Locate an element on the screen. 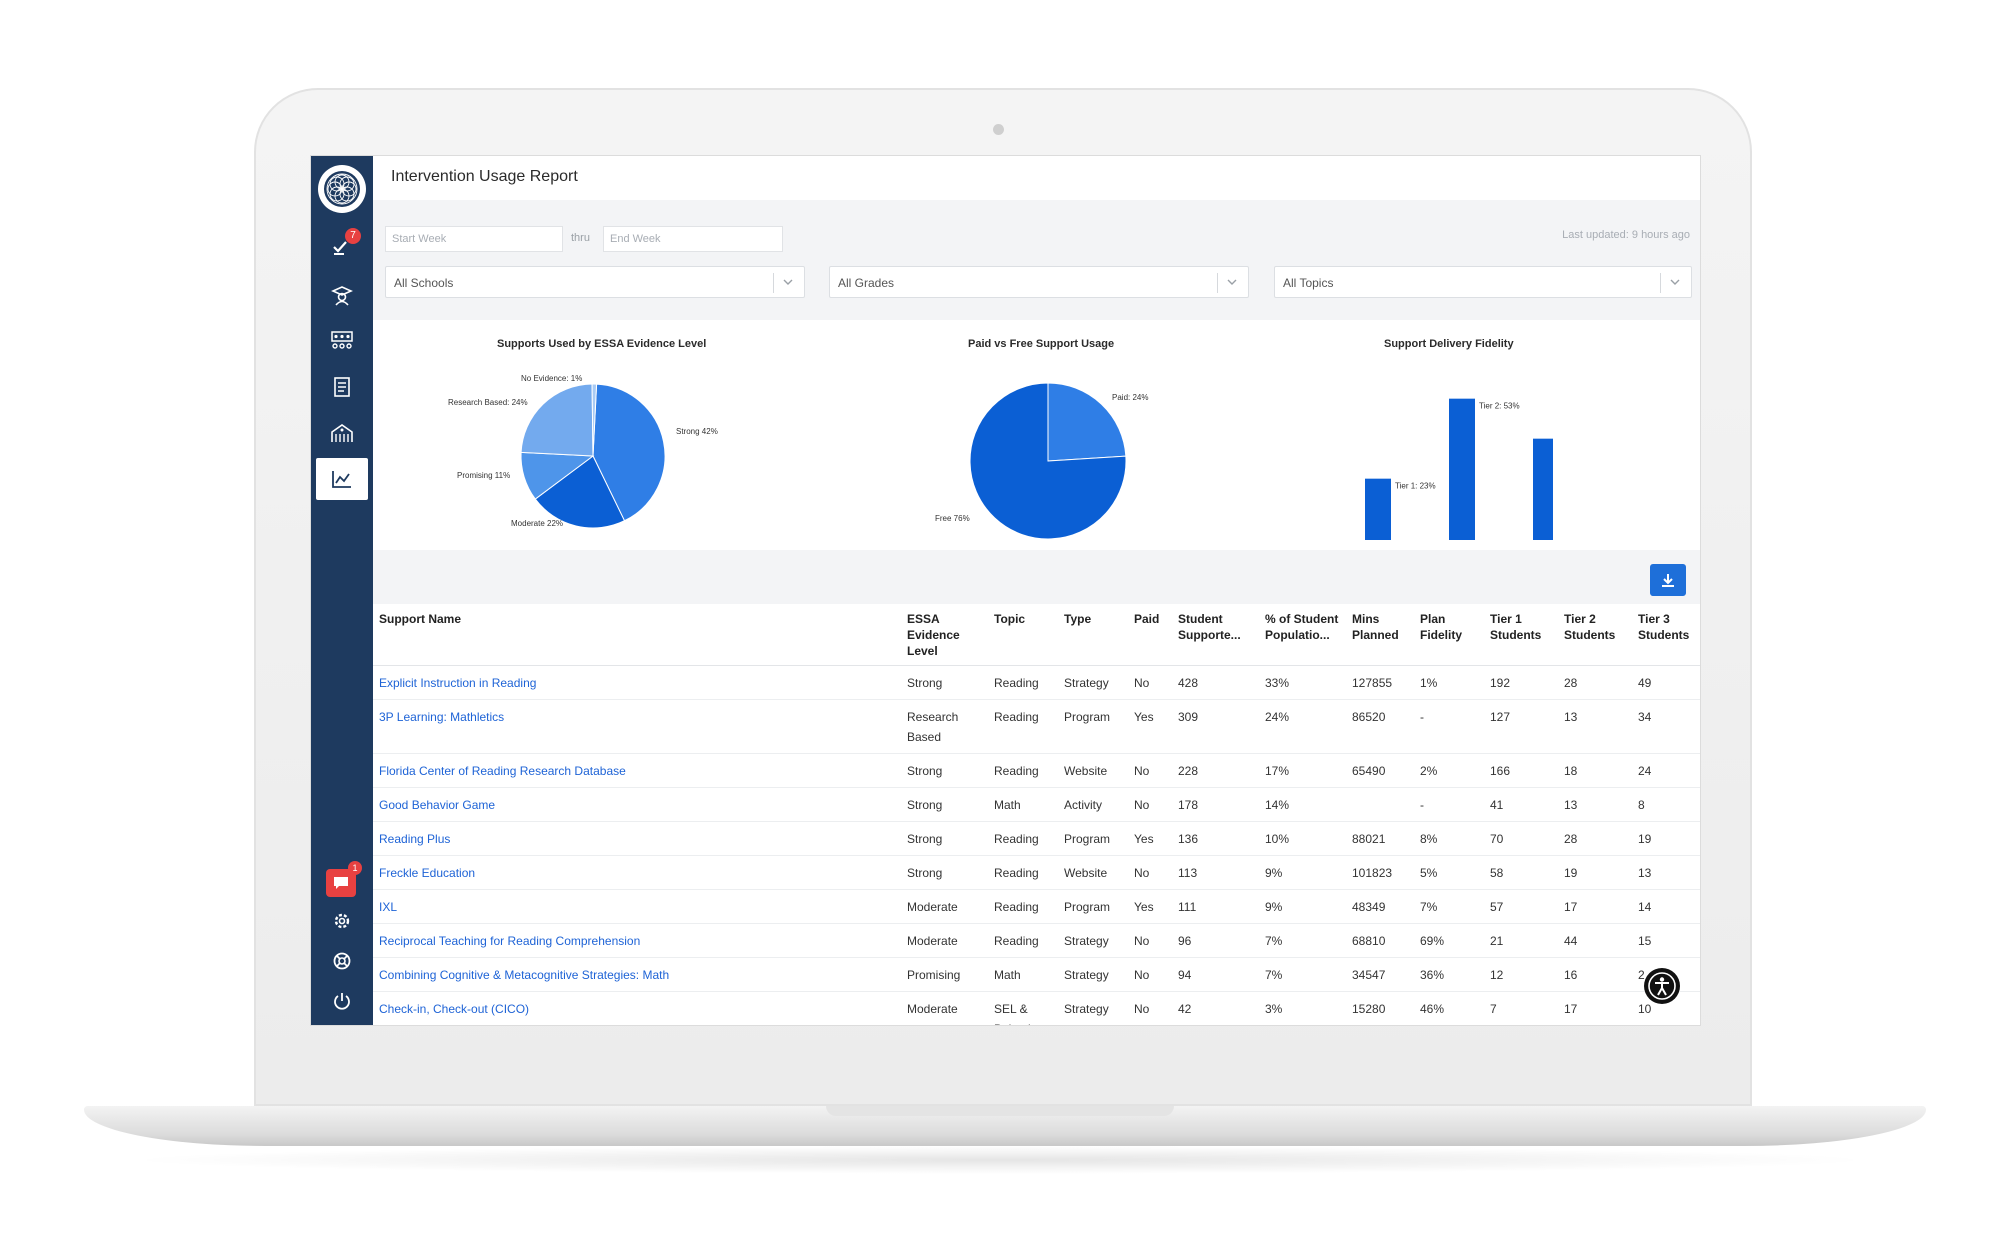  essa-pie-slice-research-based is located at coordinates (557, 420).